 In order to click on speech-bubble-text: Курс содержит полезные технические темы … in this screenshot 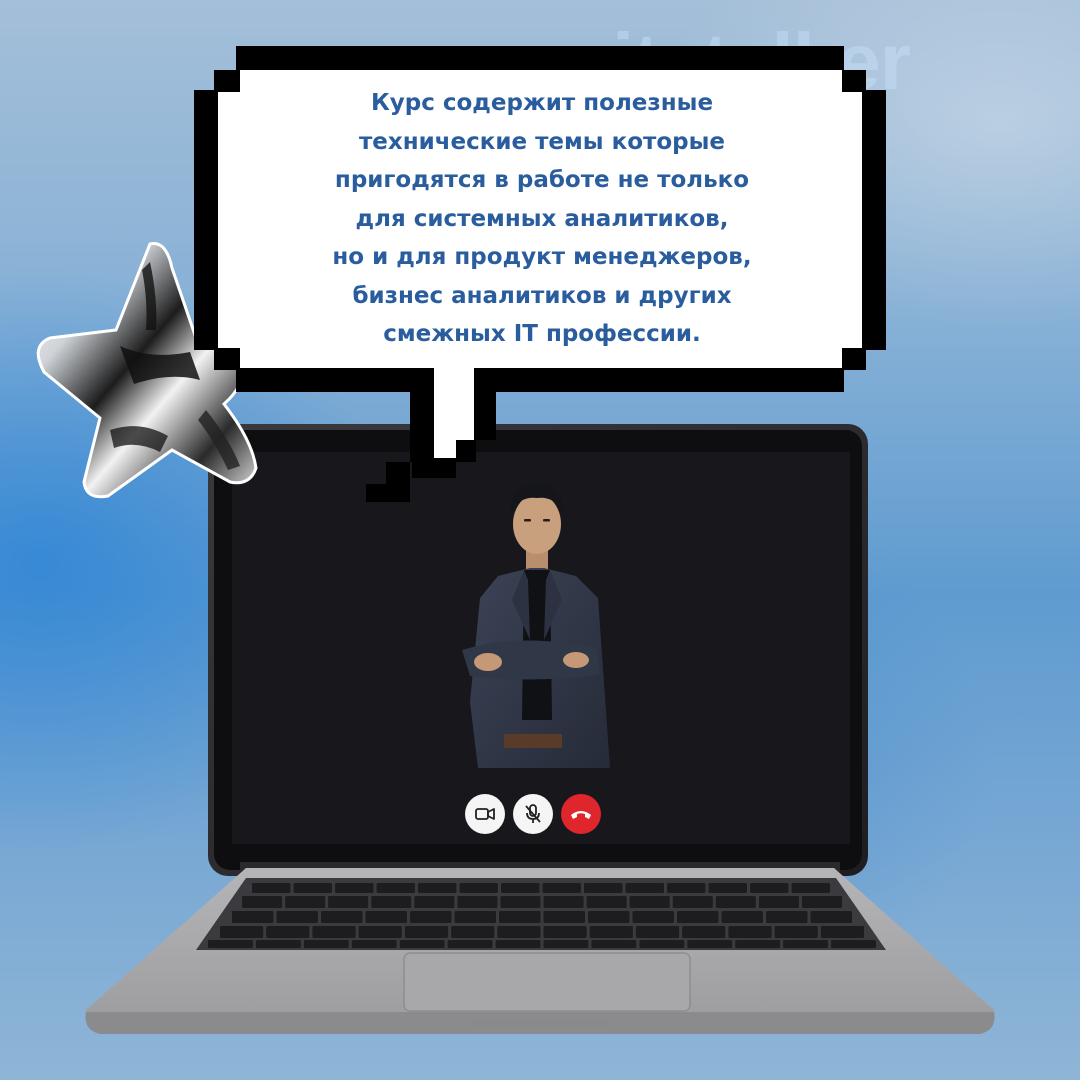, I will do `click(542, 219)`.